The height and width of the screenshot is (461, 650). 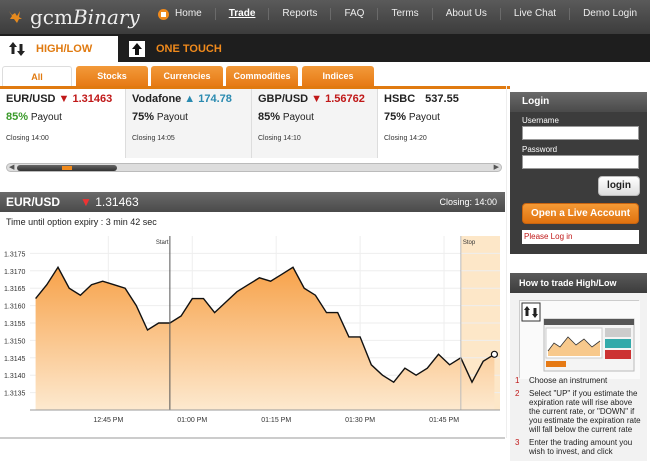 I want to click on chart-footer-line, so click(x=252, y=438).